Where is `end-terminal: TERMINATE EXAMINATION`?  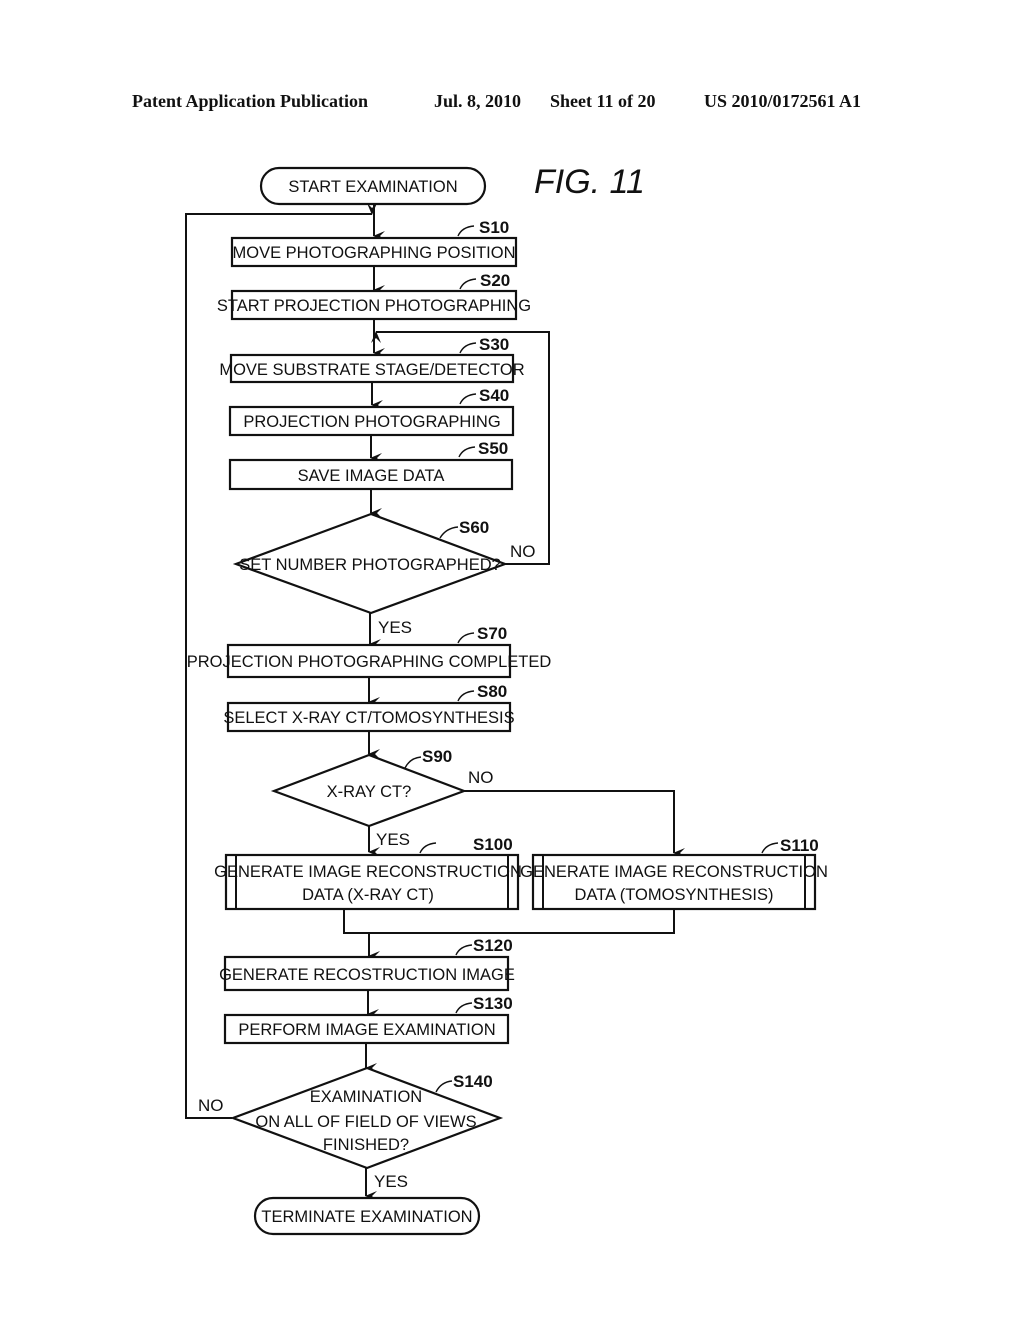
end-terminal: TERMINATE EXAMINATION is located at coordinates (367, 1216).